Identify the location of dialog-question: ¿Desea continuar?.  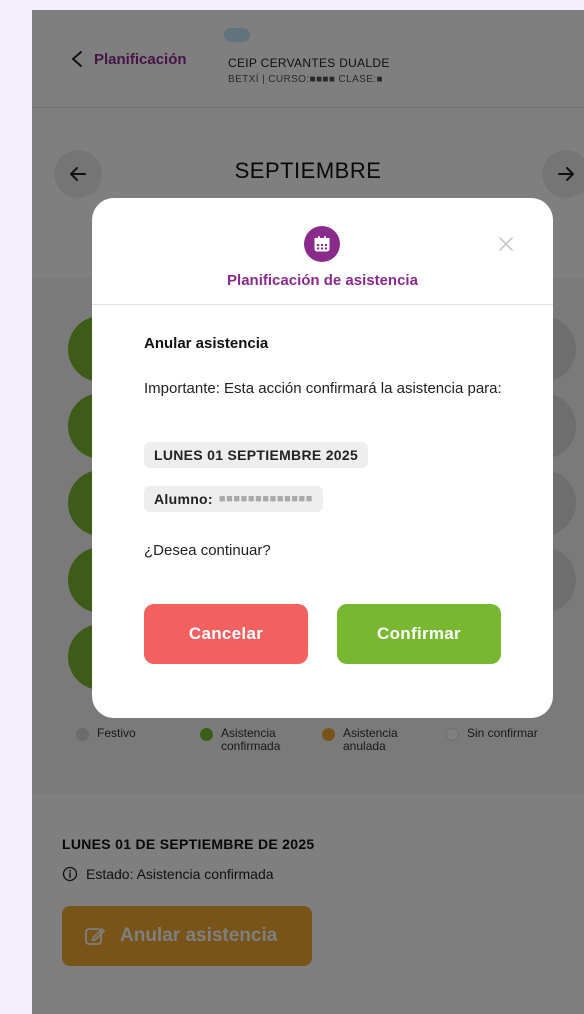
(207, 550).